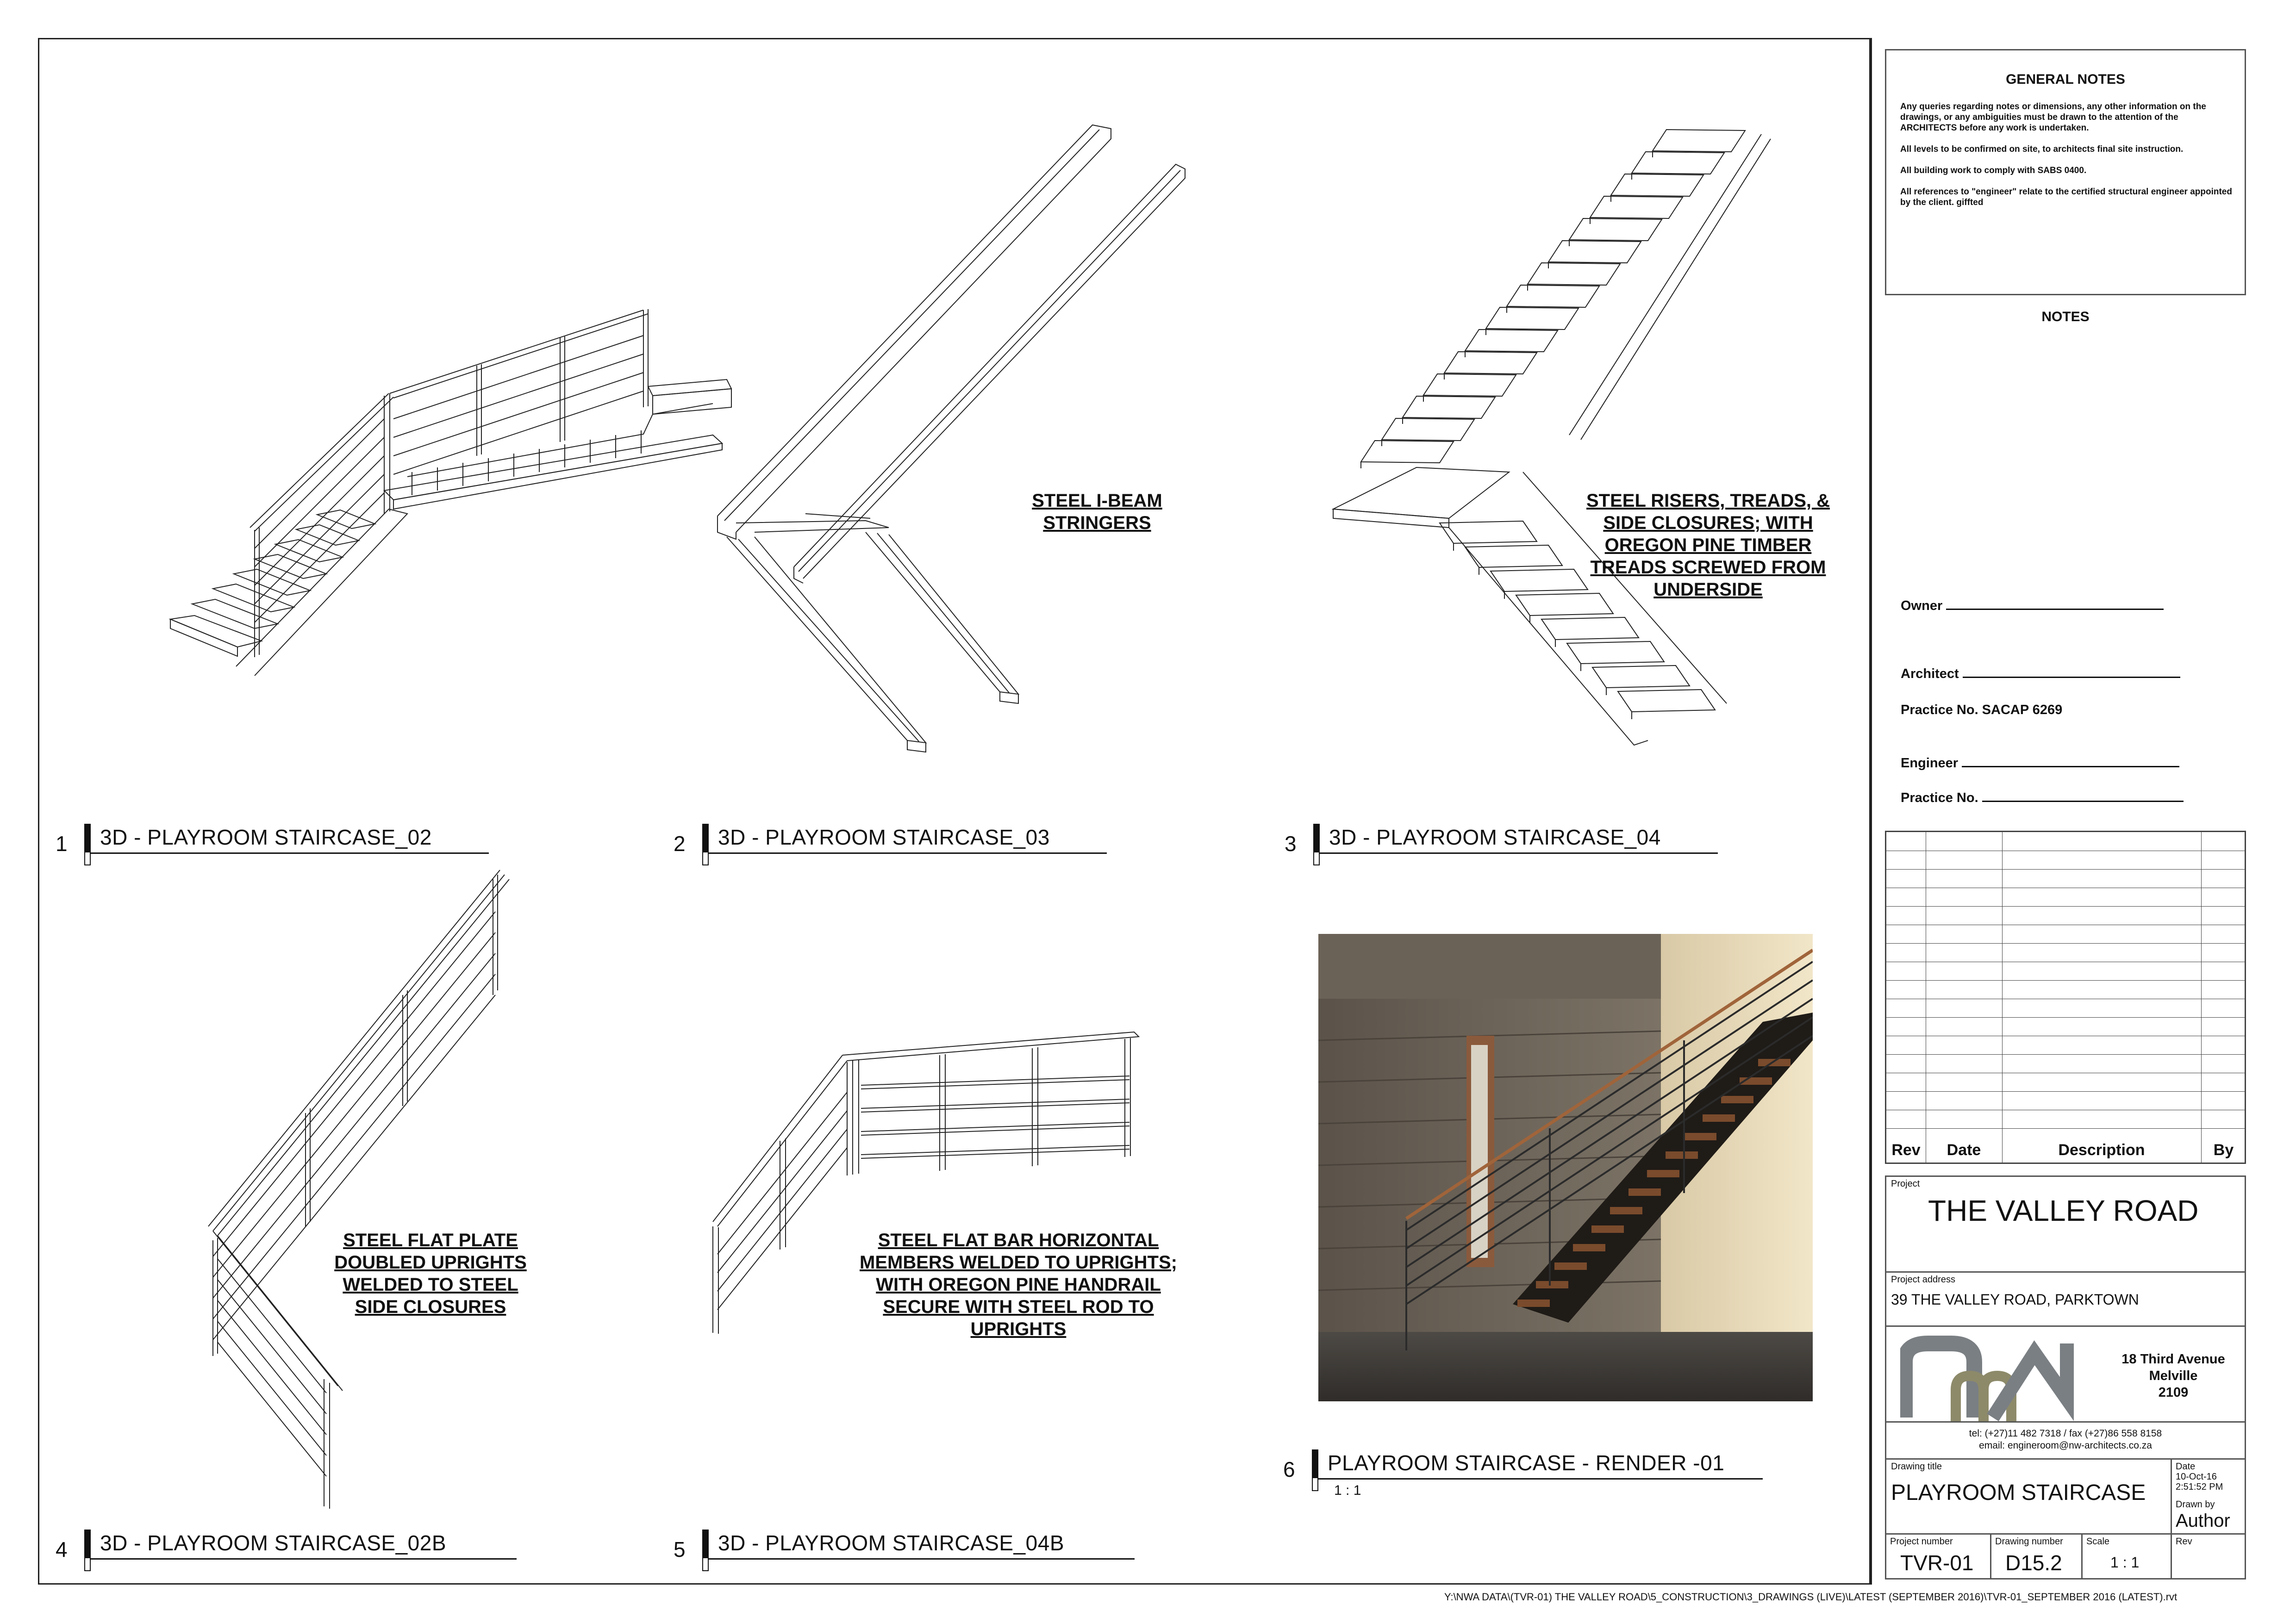 This screenshot has height=1623, width=2296. I want to click on project-address-label: Project address, so click(1923, 1280).